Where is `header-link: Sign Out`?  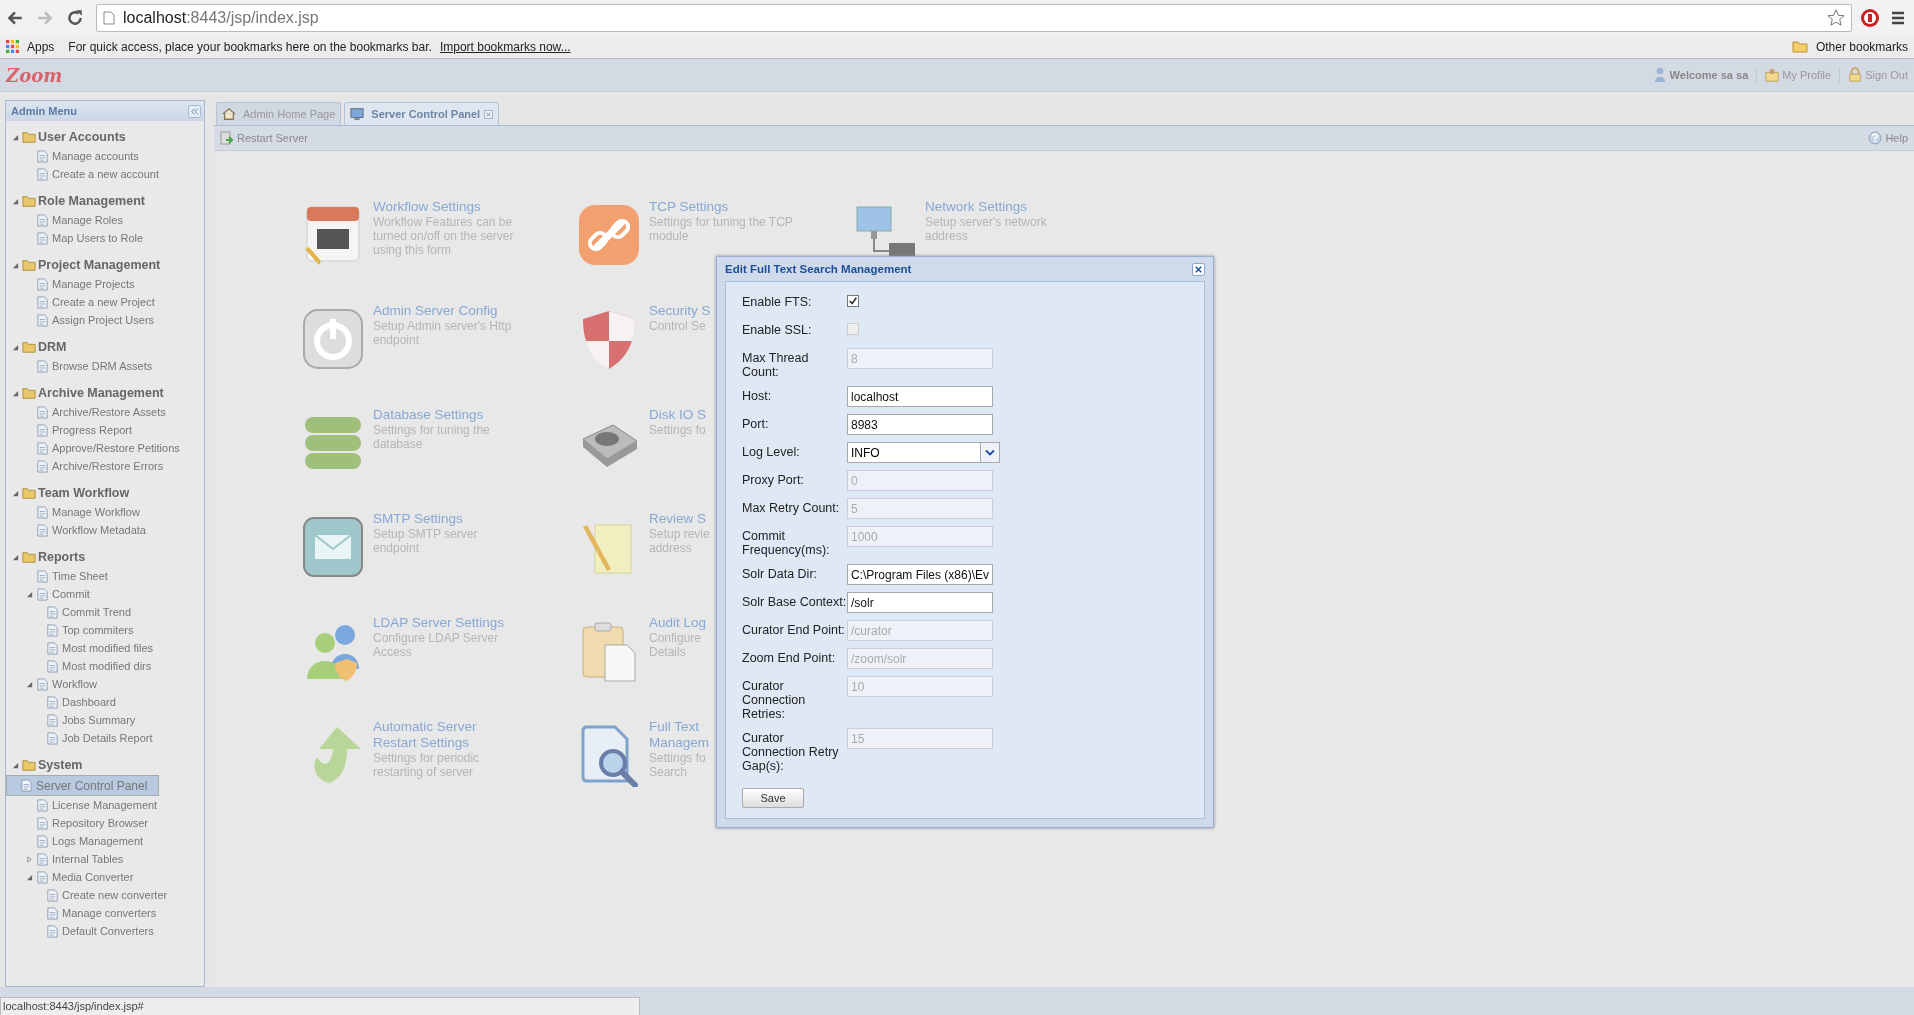 header-link: Sign Out is located at coordinates (1886, 75).